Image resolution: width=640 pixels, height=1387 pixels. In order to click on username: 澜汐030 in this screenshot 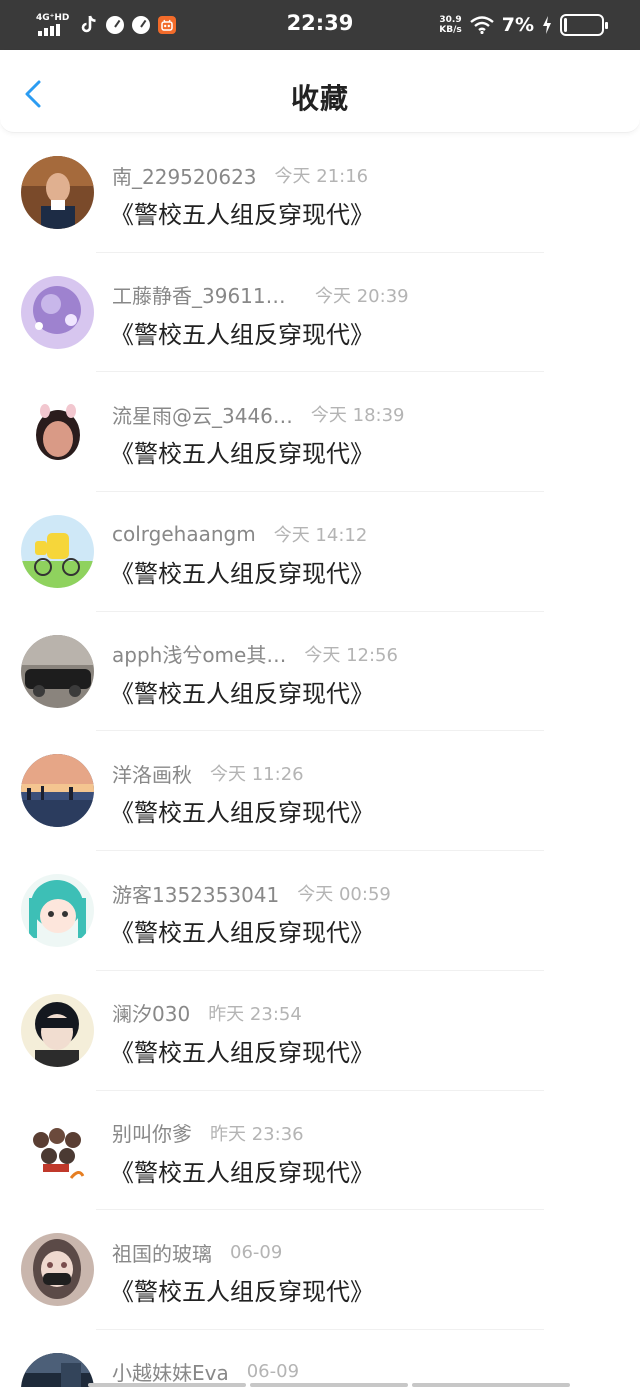, I will do `click(151, 1012)`.